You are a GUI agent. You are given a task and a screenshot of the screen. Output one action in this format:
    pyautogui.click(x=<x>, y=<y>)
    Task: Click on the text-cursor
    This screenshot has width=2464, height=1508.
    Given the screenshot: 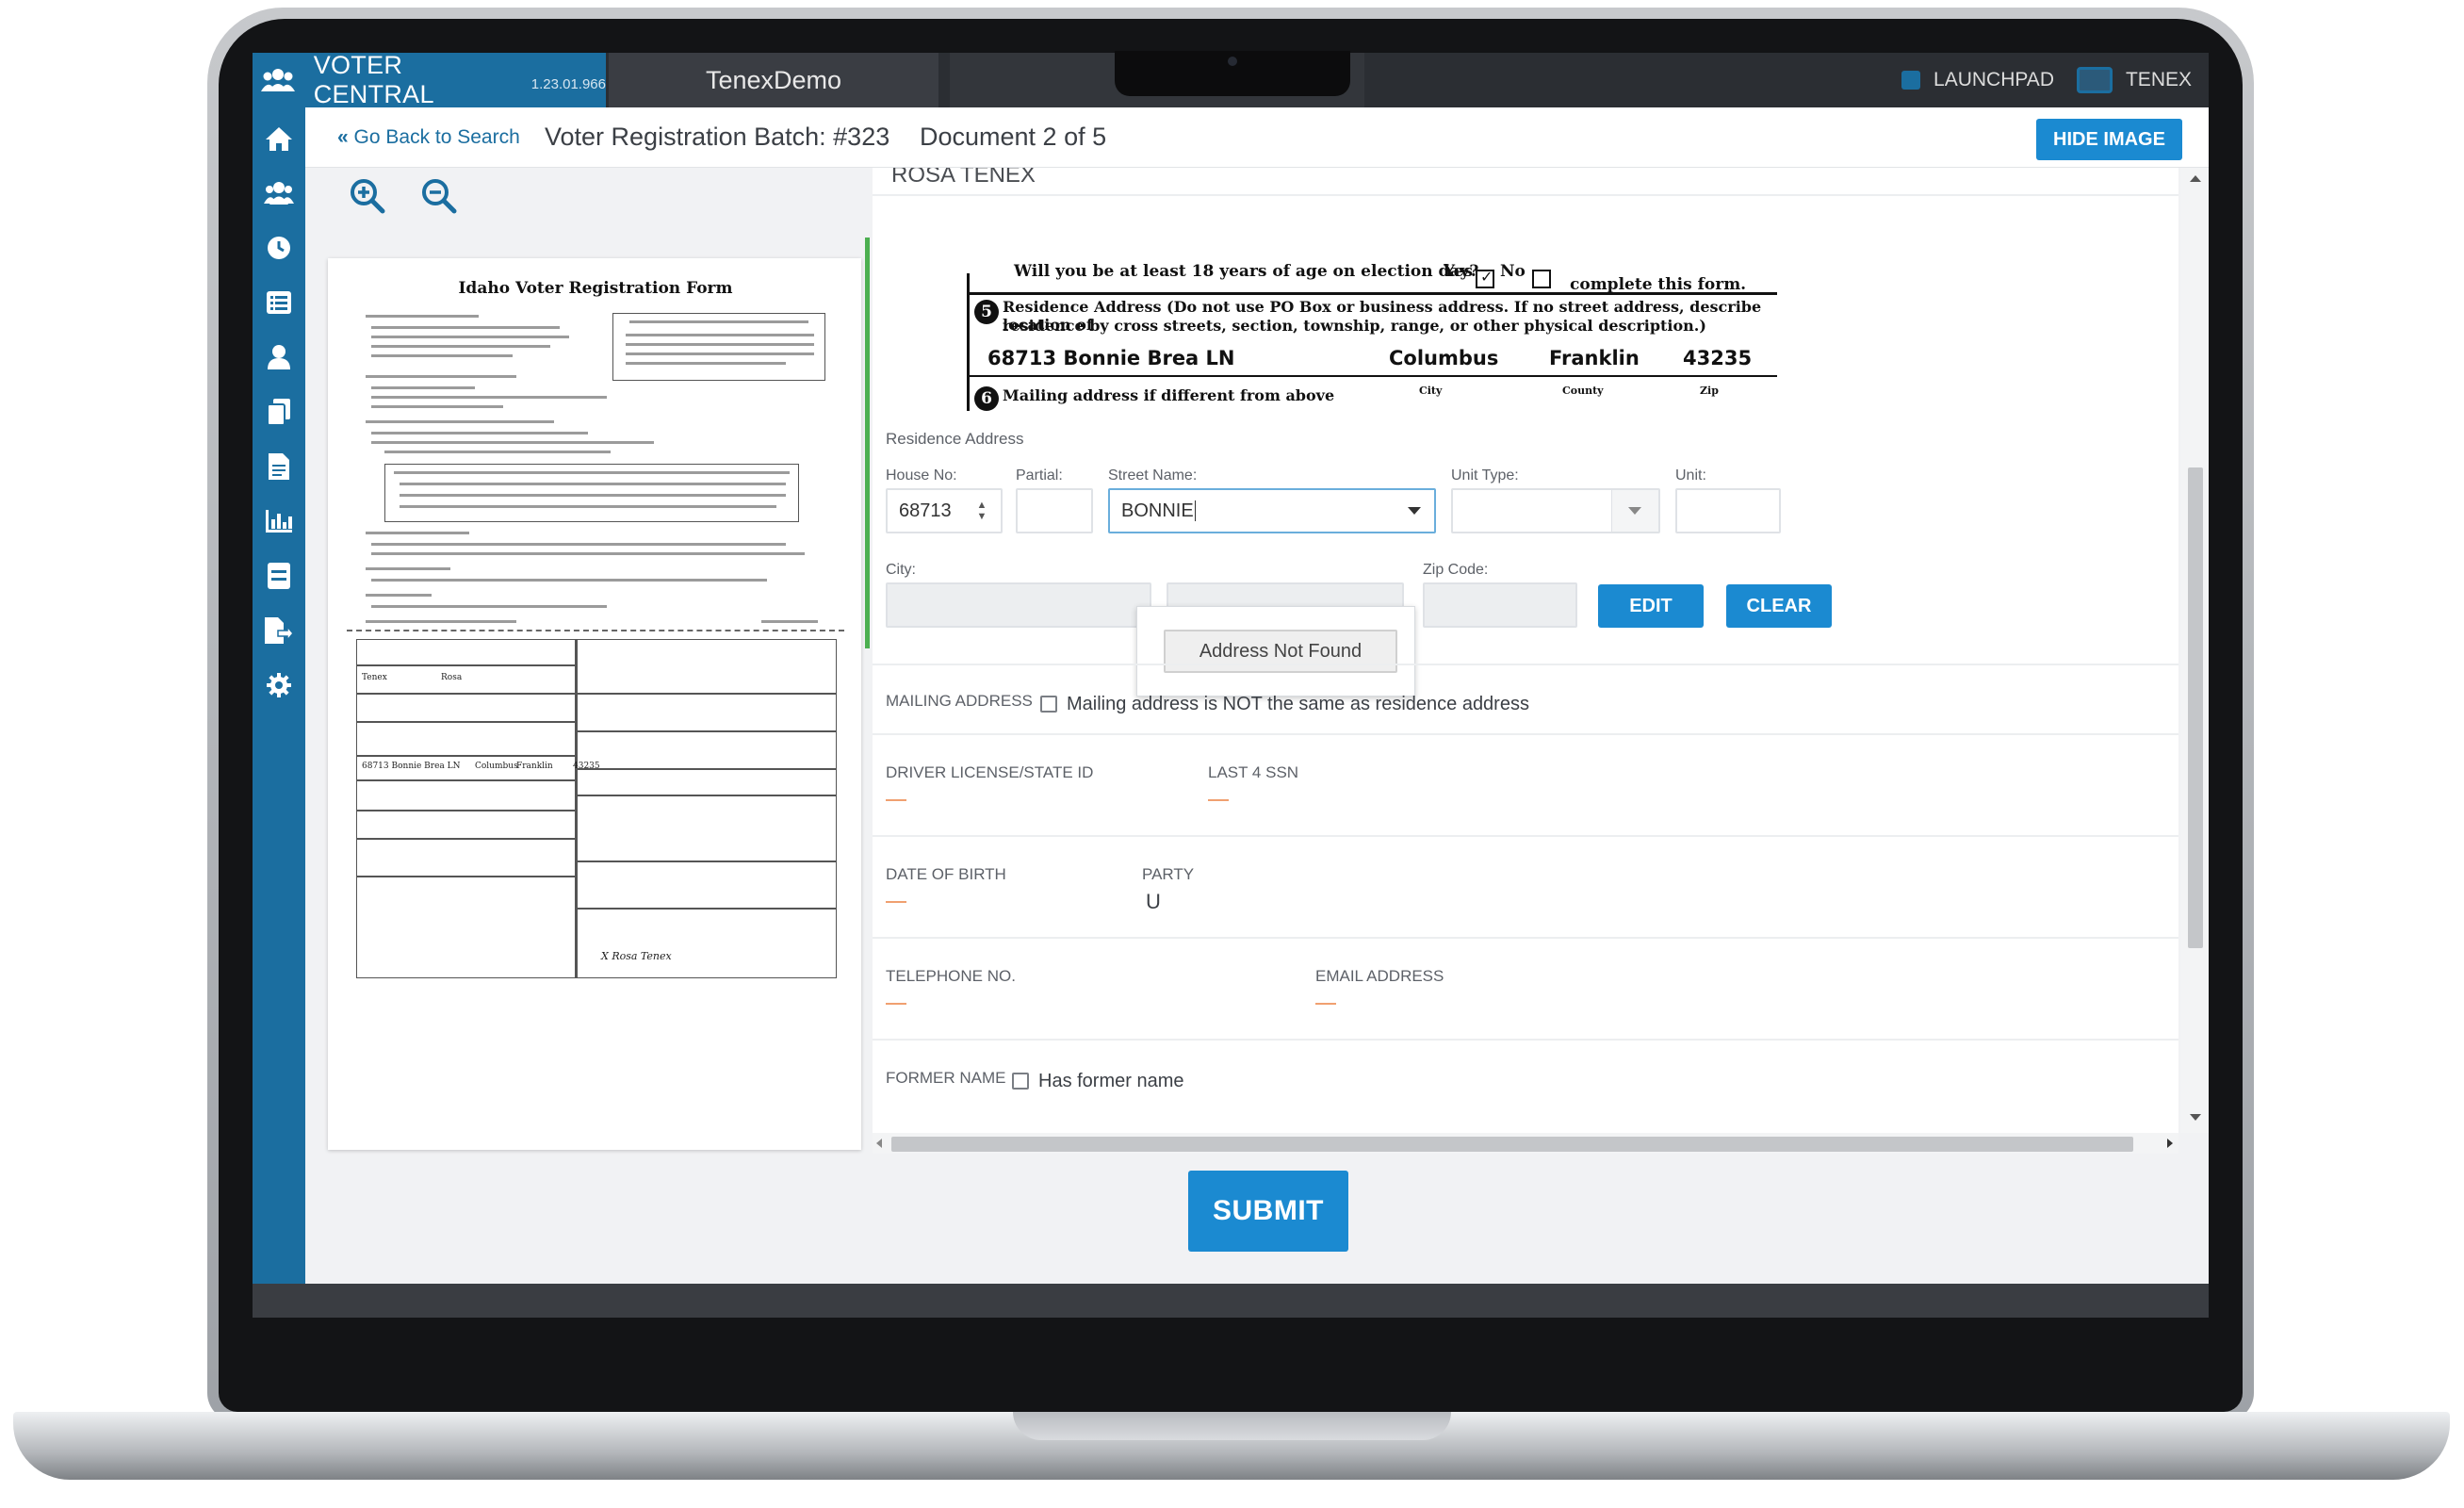 What is the action you would take?
    pyautogui.click(x=1195, y=511)
    